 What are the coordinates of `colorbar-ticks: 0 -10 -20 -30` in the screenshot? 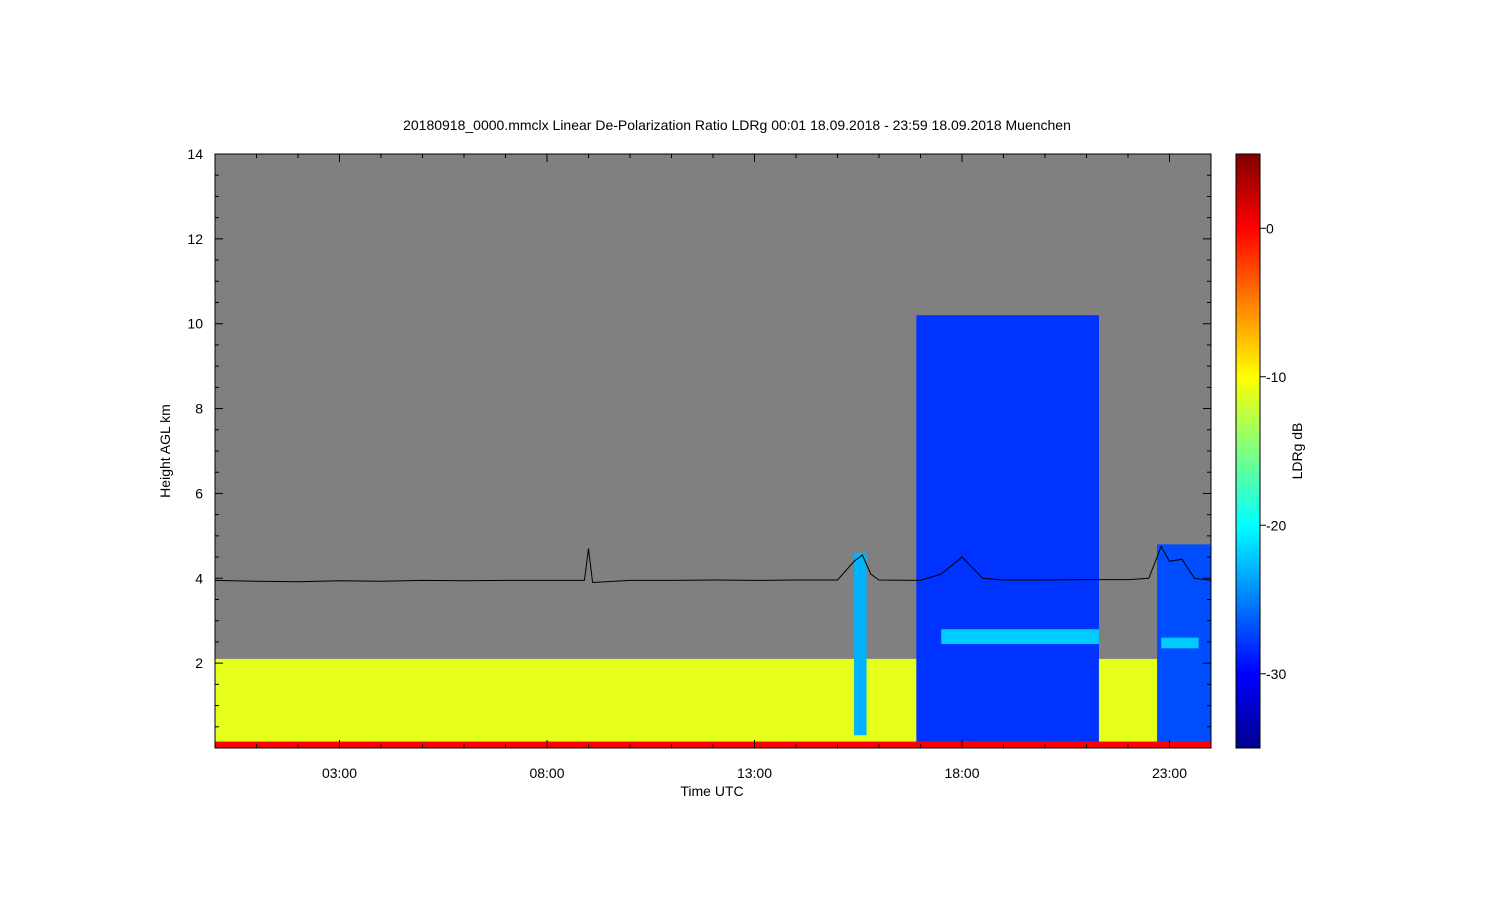 It's located at (1273, 451).